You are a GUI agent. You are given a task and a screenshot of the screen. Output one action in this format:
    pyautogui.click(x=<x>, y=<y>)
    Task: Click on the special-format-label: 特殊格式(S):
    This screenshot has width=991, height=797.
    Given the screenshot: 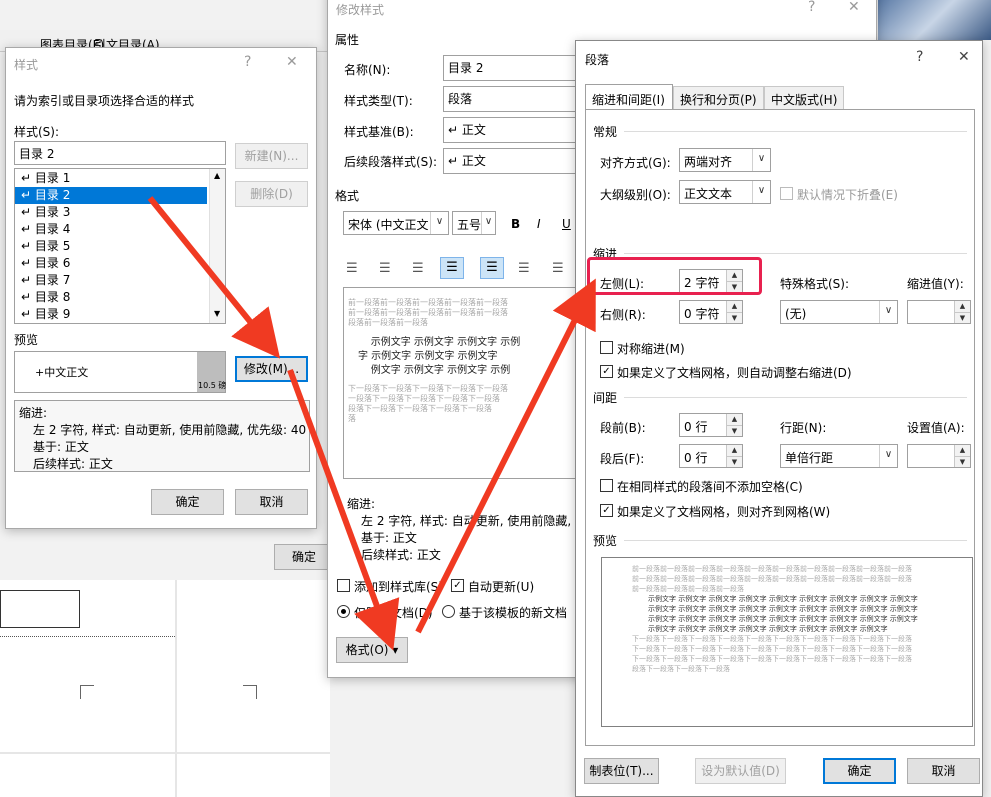 What is the action you would take?
    pyautogui.click(x=815, y=284)
    